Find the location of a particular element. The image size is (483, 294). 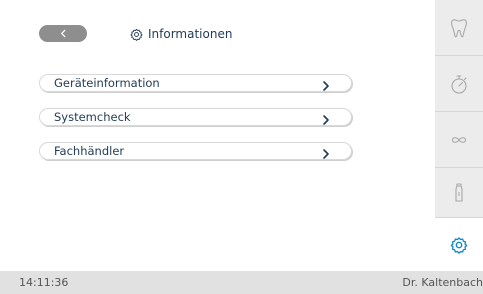

chevron-left-icon is located at coordinates (62, 33).